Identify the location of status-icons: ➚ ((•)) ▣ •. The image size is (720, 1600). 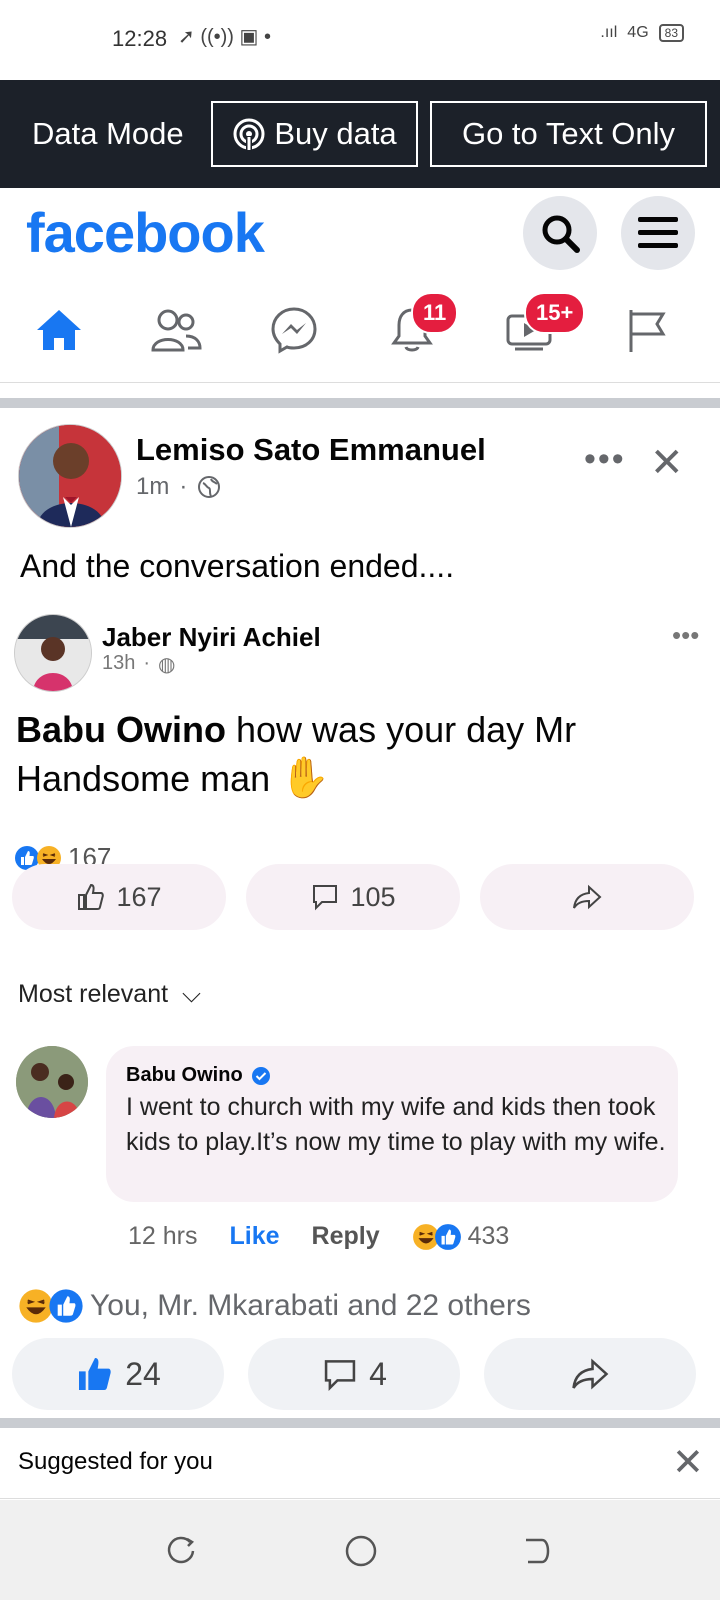
(224, 36).